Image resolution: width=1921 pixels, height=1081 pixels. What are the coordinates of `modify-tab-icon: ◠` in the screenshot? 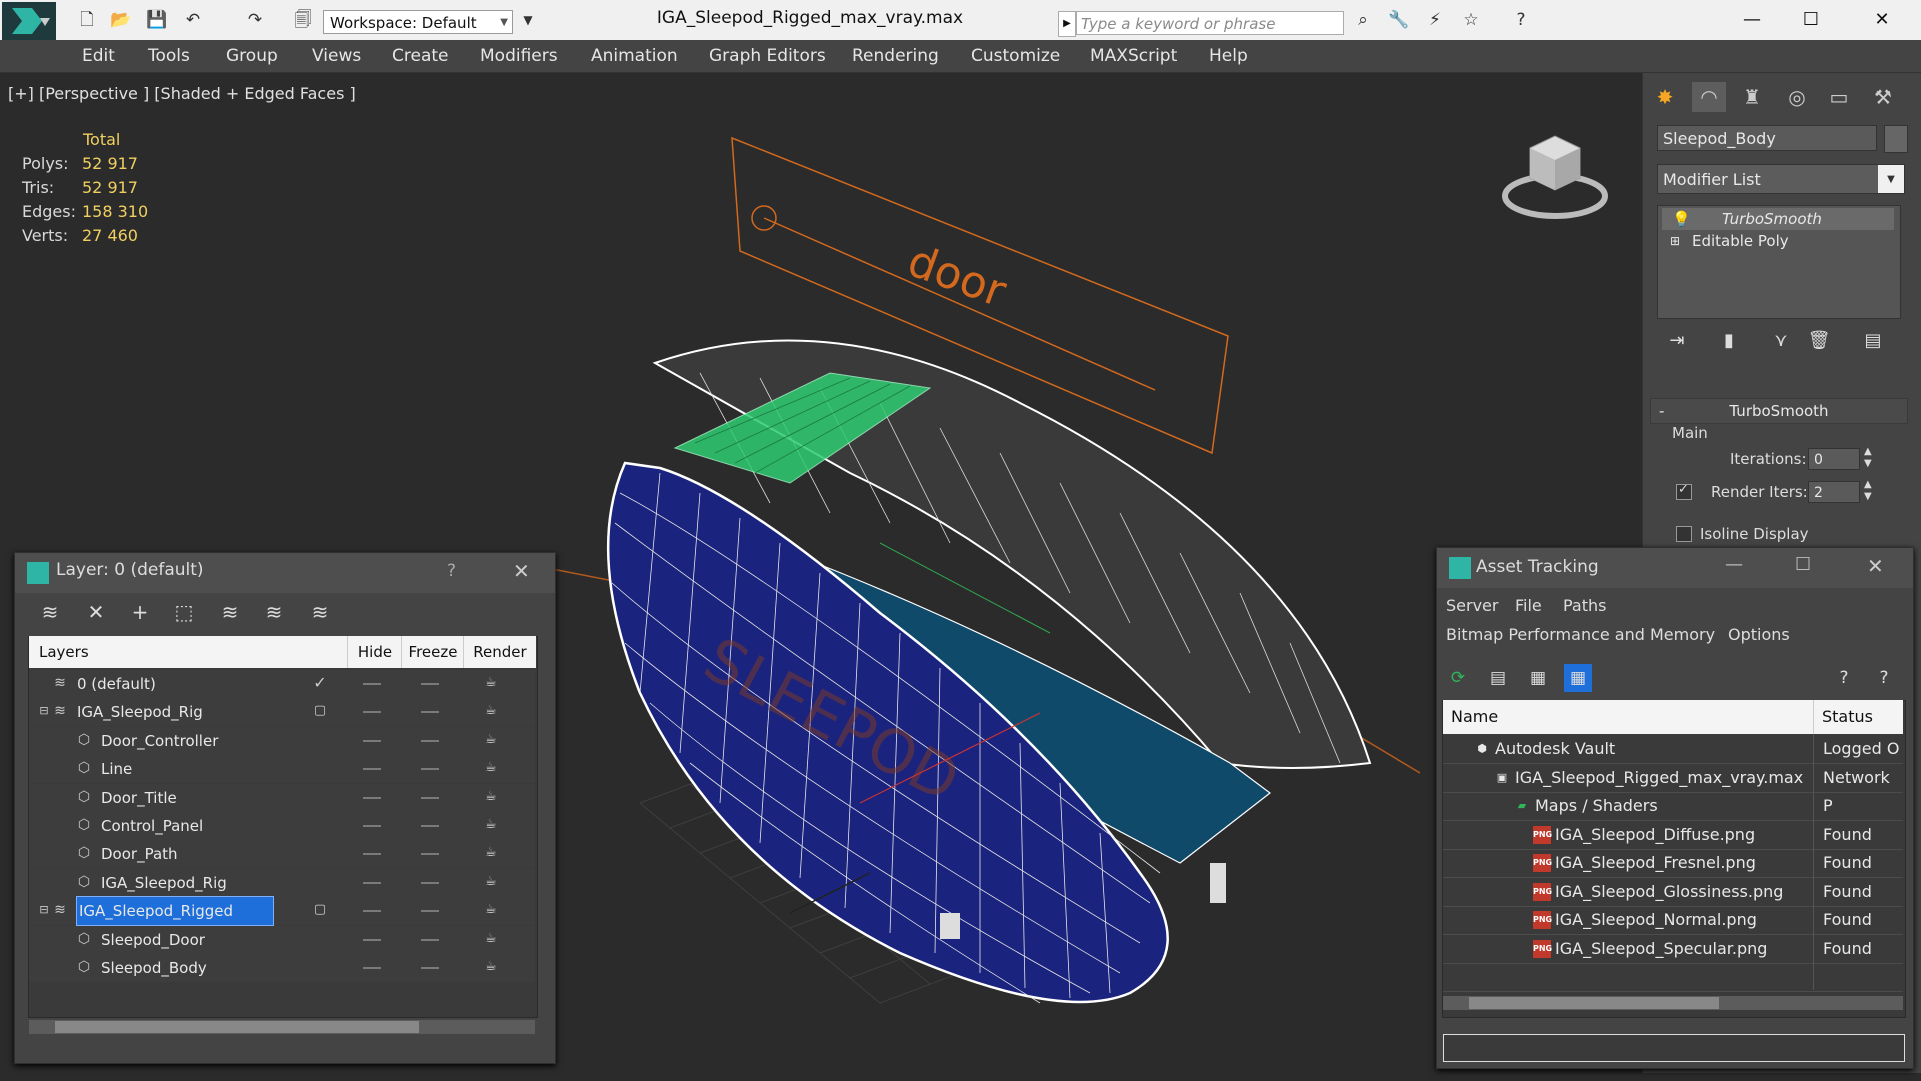 It's located at (1709, 97).